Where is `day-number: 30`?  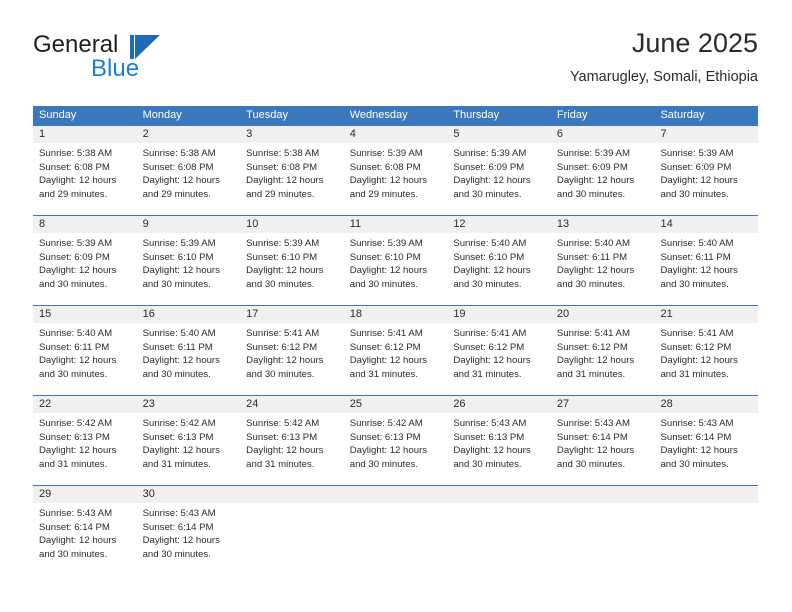
day-number: 30 is located at coordinates (189, 494).